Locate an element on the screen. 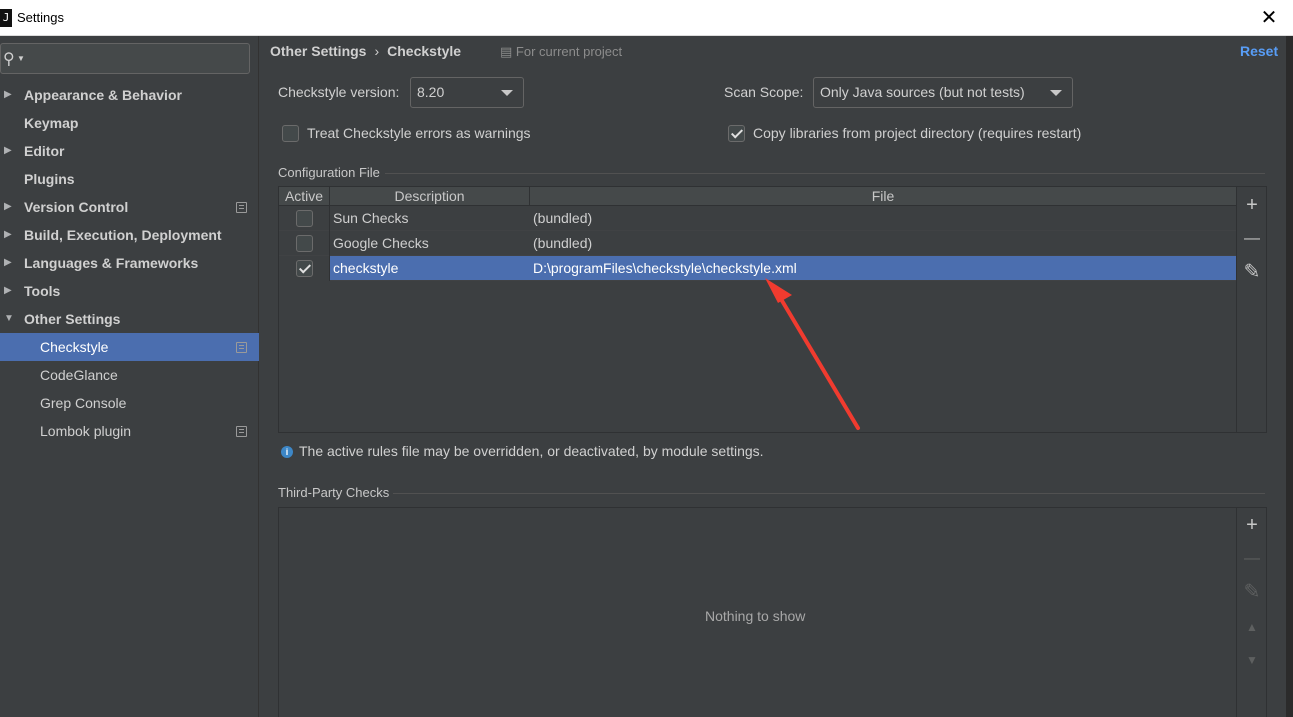  column-header-description: Description is located at coordinates (430, 196).